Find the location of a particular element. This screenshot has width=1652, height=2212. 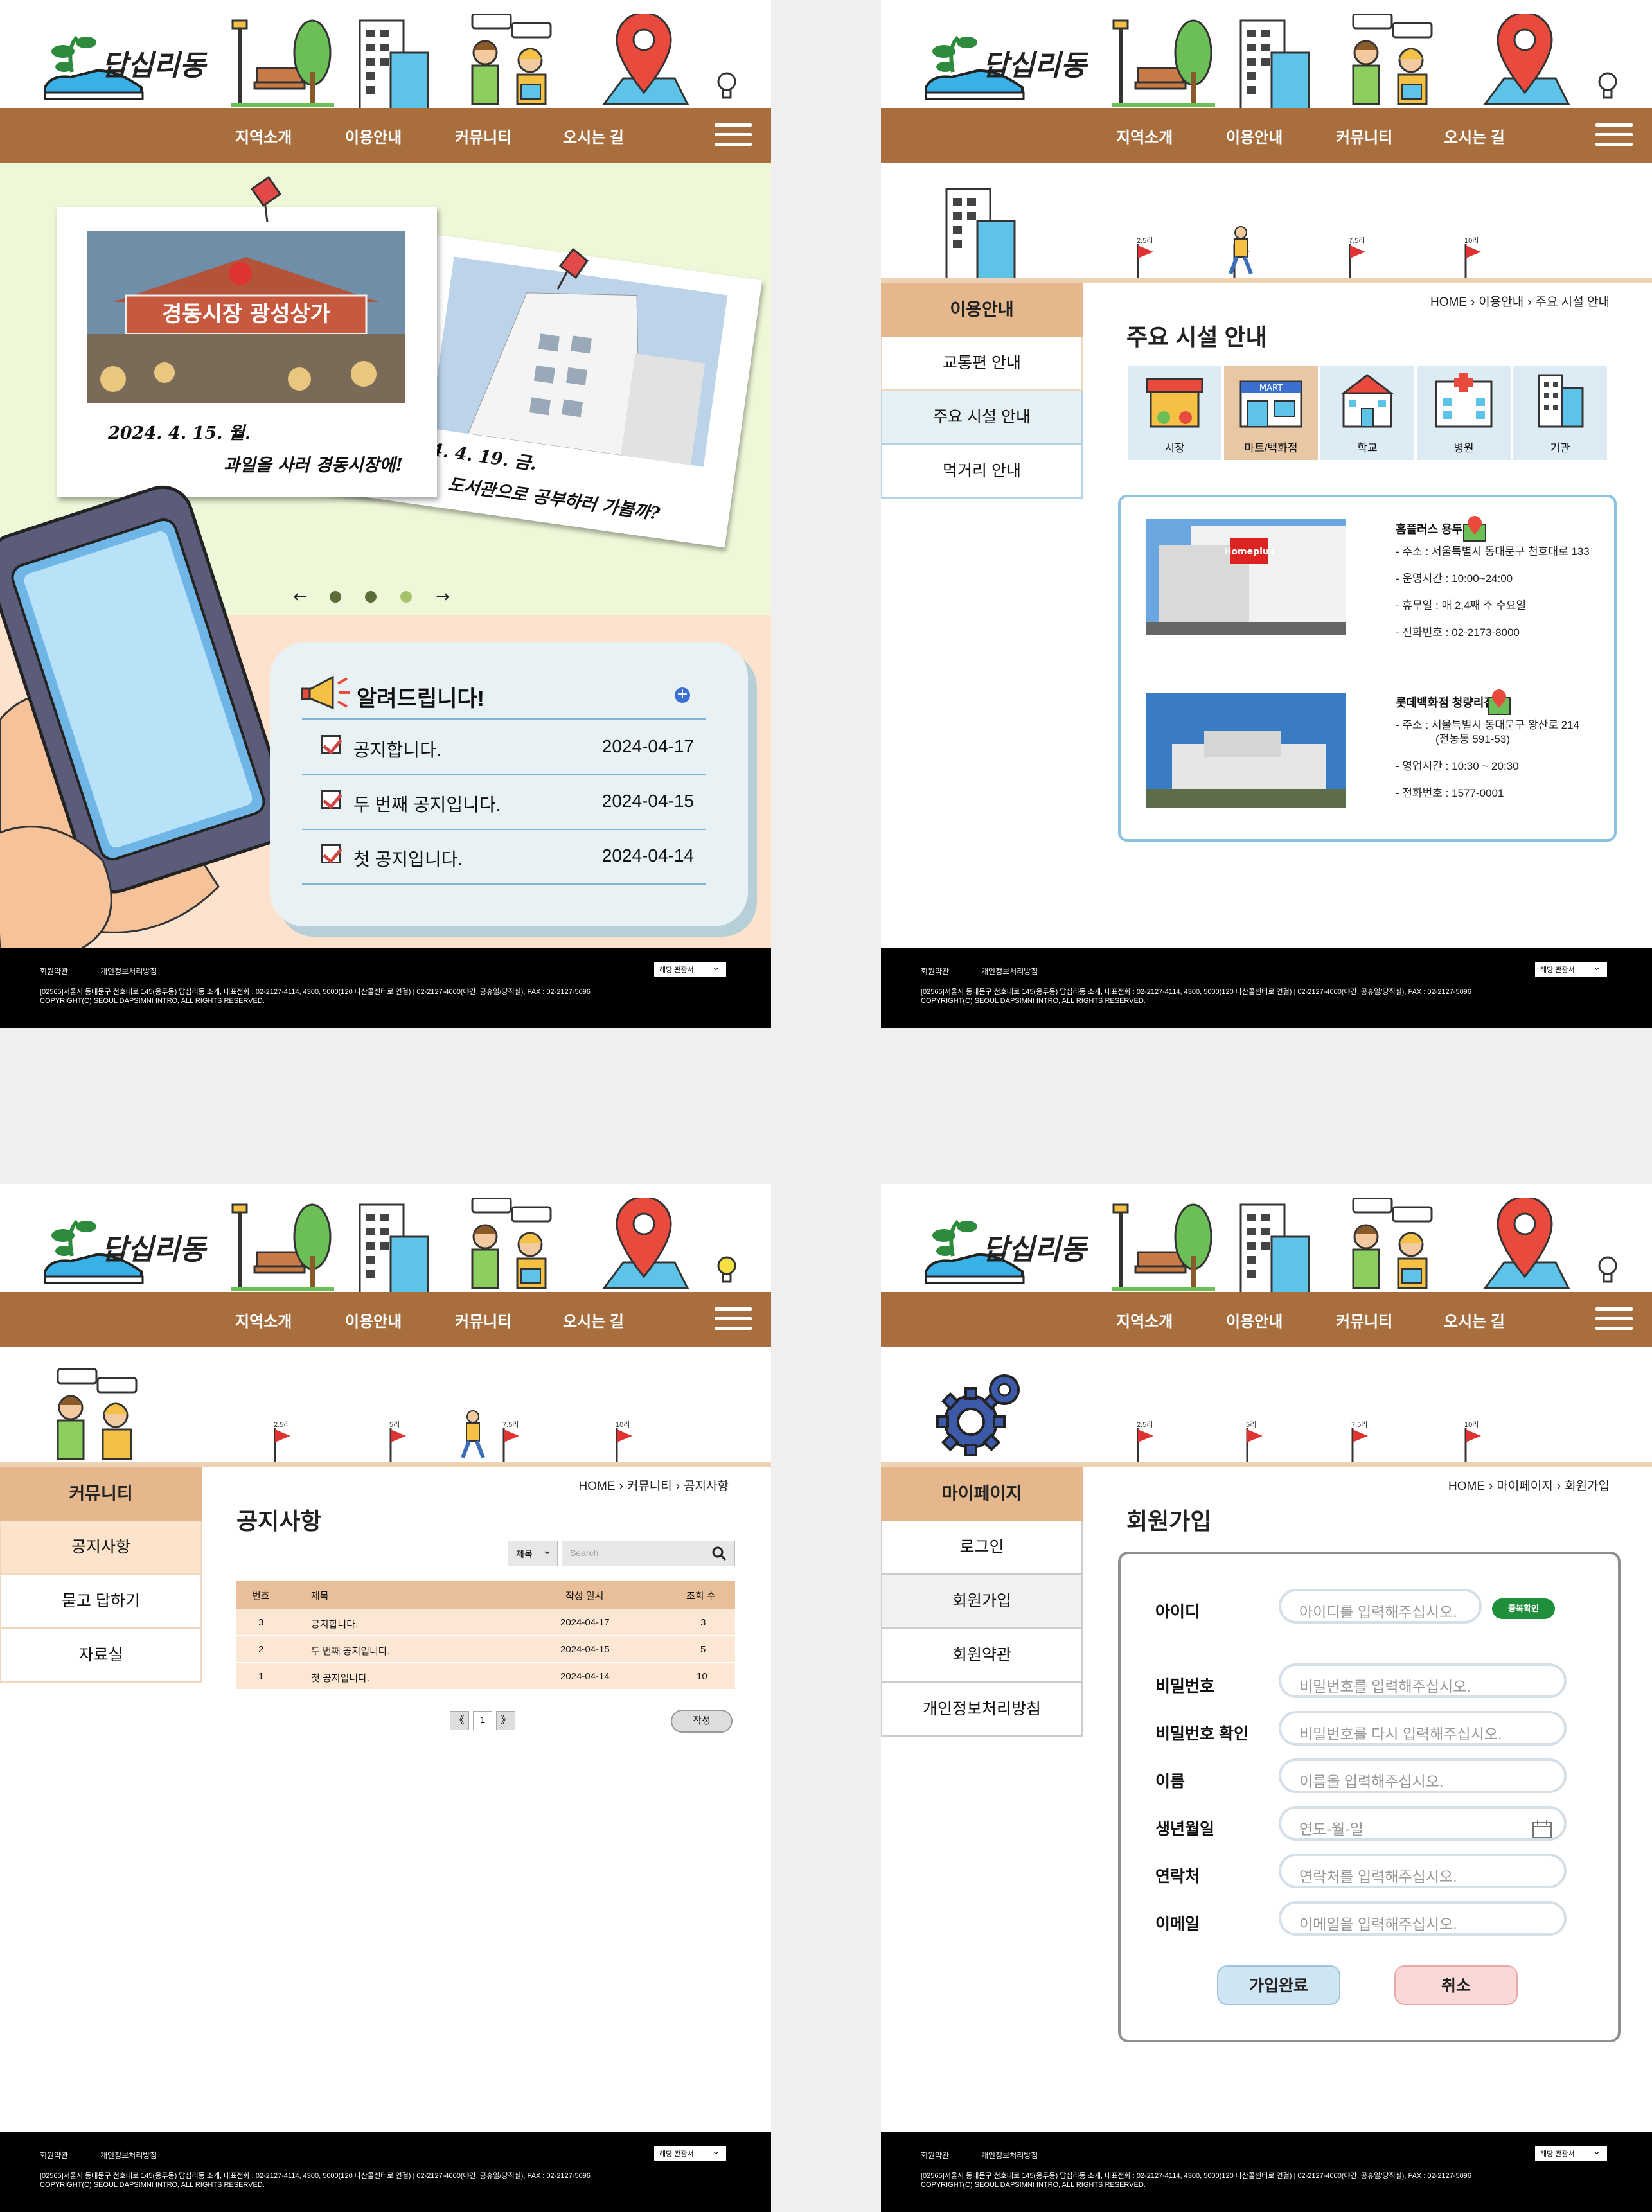

page-number-button: 1 is located at coordinates (482, 1720).